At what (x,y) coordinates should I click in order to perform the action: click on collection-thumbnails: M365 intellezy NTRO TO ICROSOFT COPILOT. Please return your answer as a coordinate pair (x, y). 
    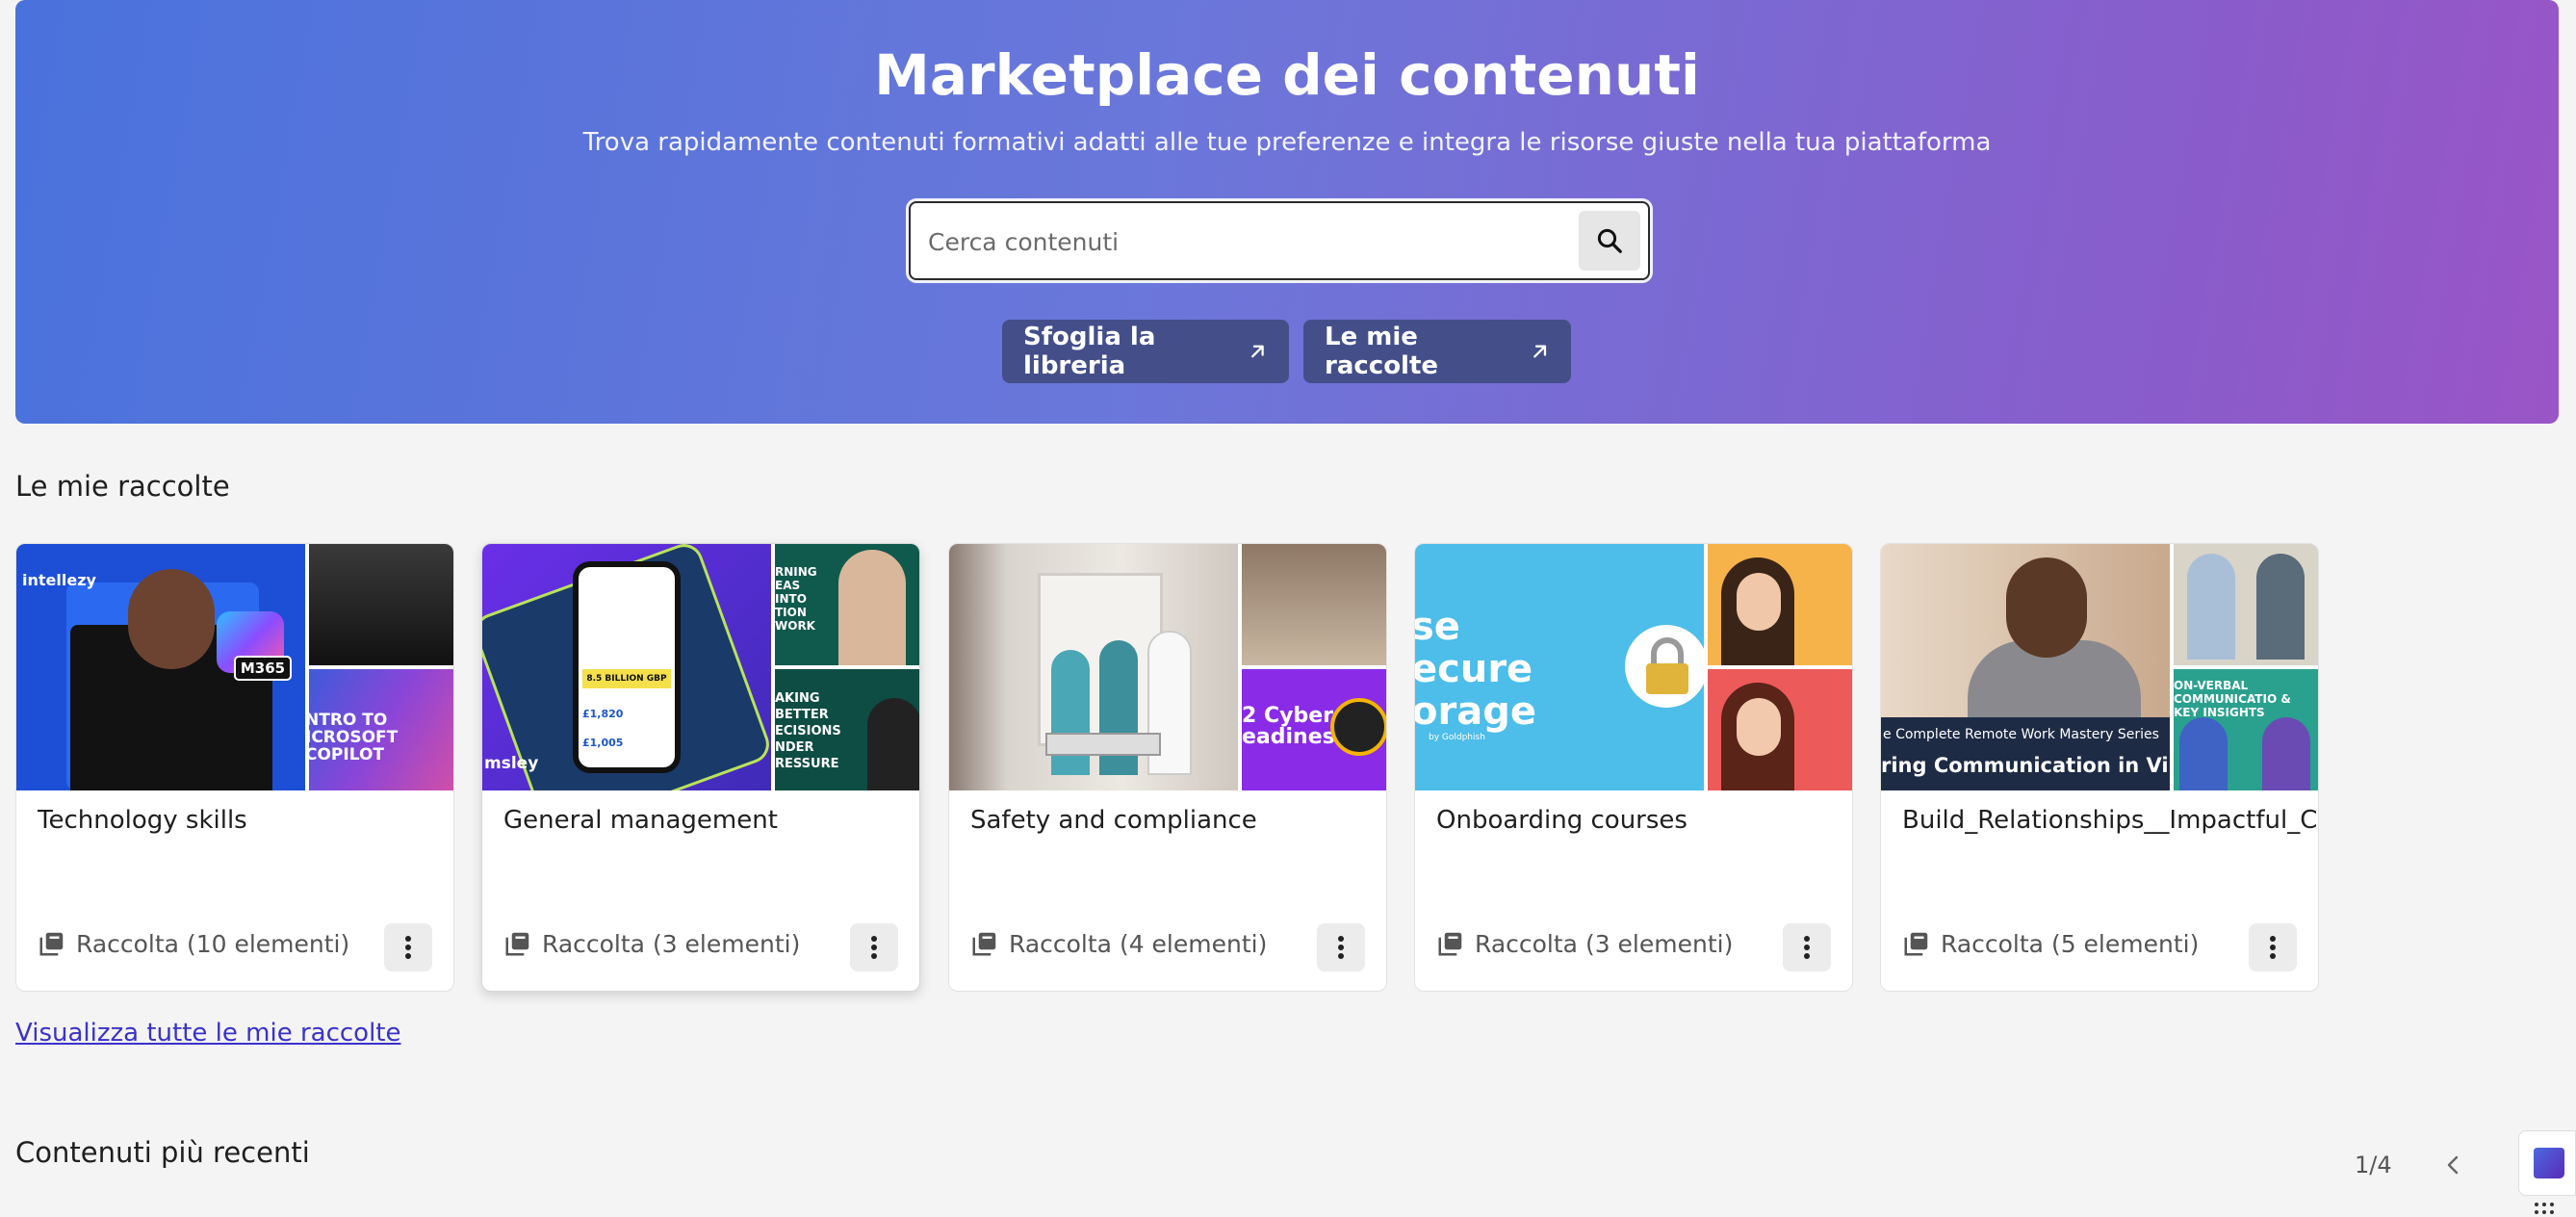
    Looking at the image, I should click on (234, 667).